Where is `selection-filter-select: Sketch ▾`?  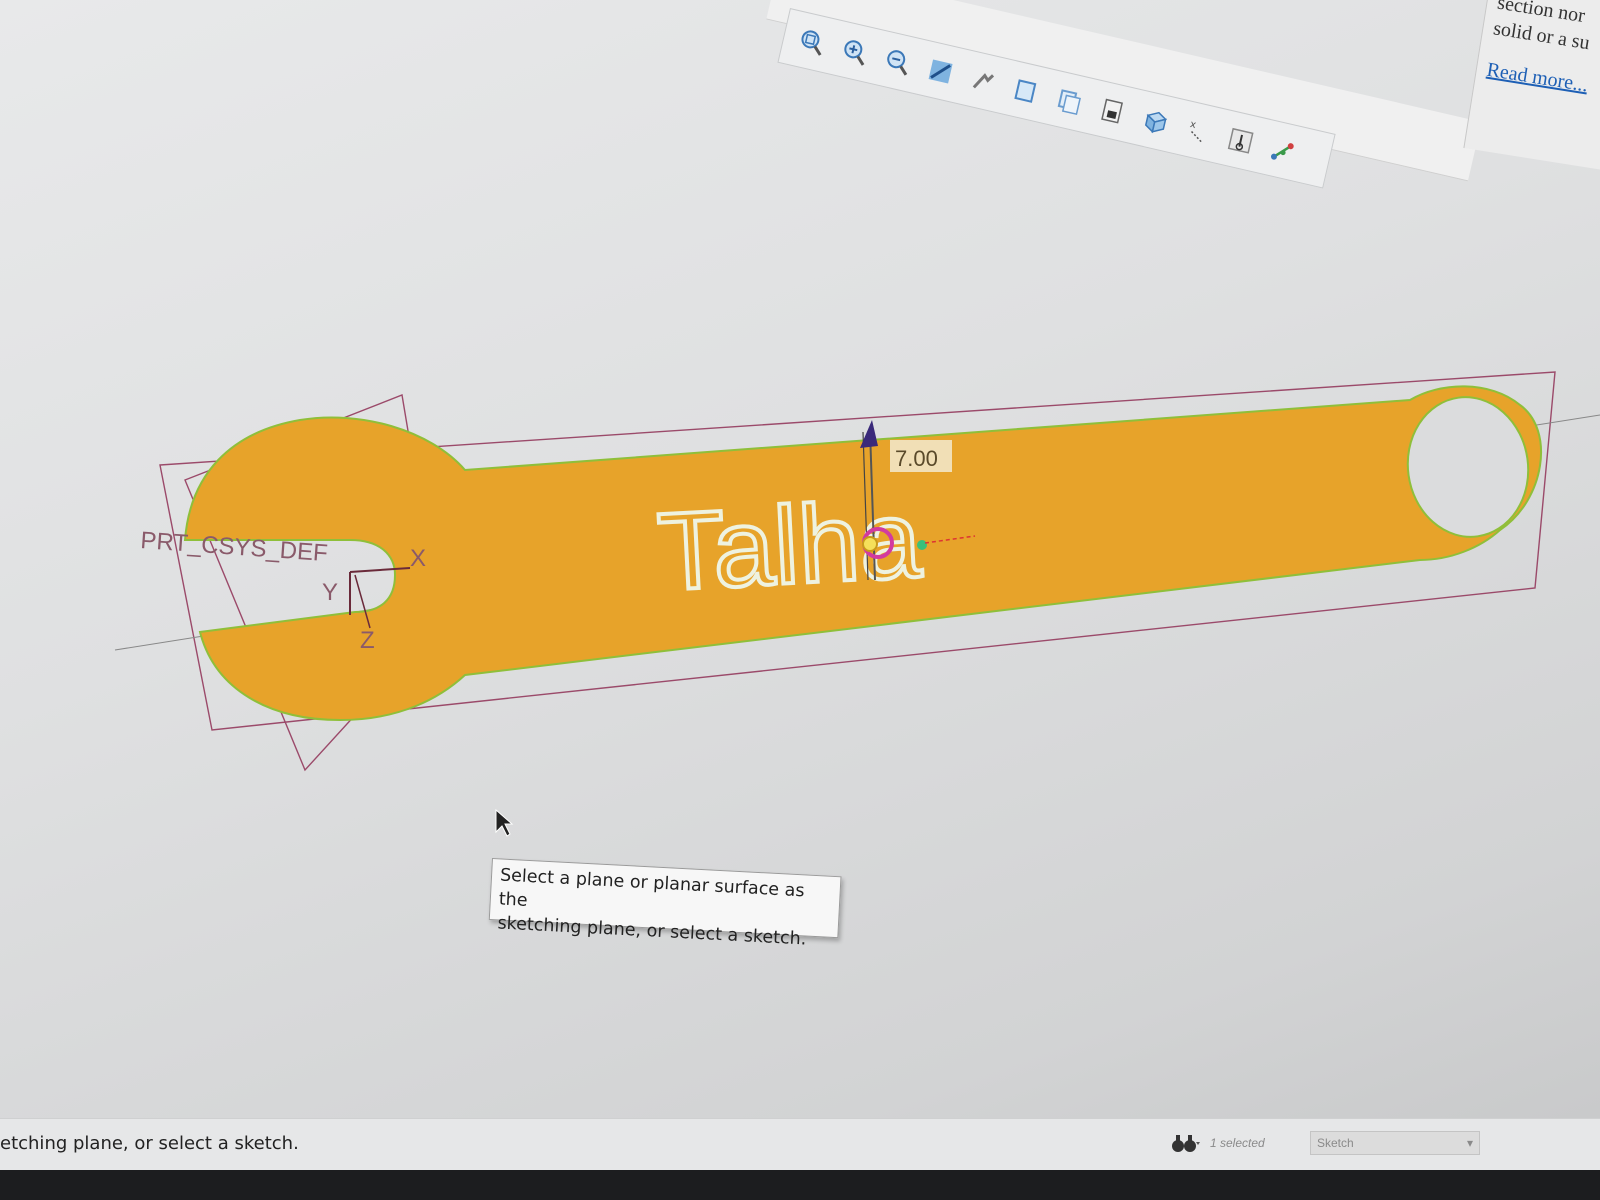 selection-filter-select: Sketch ▾ is located at coordinates (1395, 1143).